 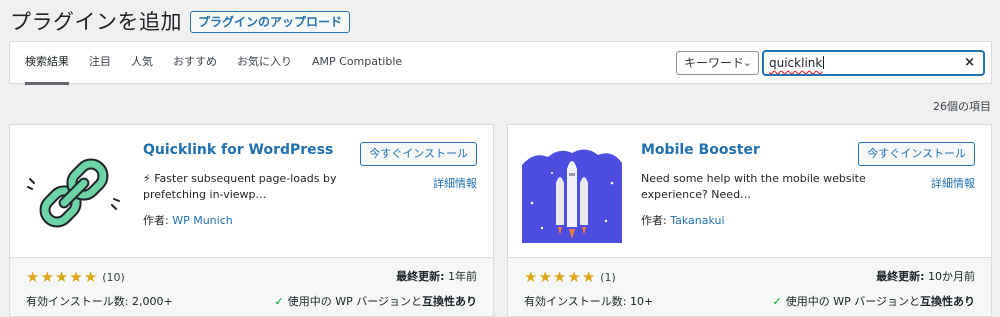 I want to click on tab-favorites: お気に入り, so click(x=264, y=63).